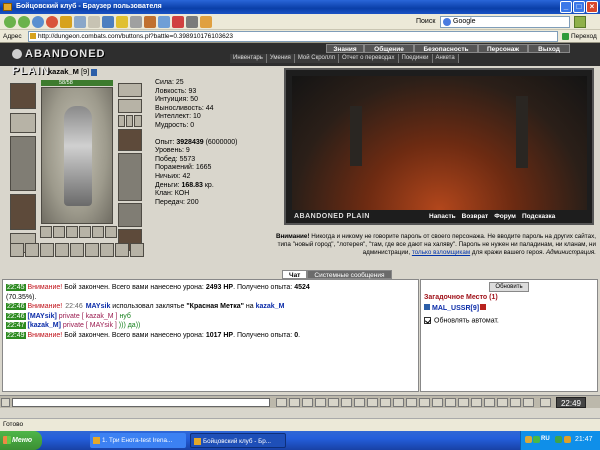 The height and width of the screenshot is (450, 600). What do you see at coordinates (427, 320) in the screenshot?
I see `auto-refresh-checkbox` at bounding box center [427, 320].